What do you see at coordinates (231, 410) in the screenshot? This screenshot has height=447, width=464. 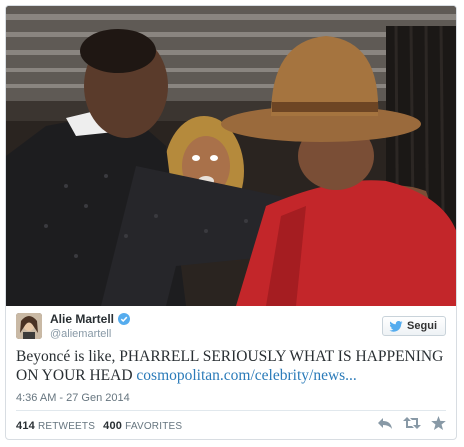 I see `divider` at bounding box center [231, 410].